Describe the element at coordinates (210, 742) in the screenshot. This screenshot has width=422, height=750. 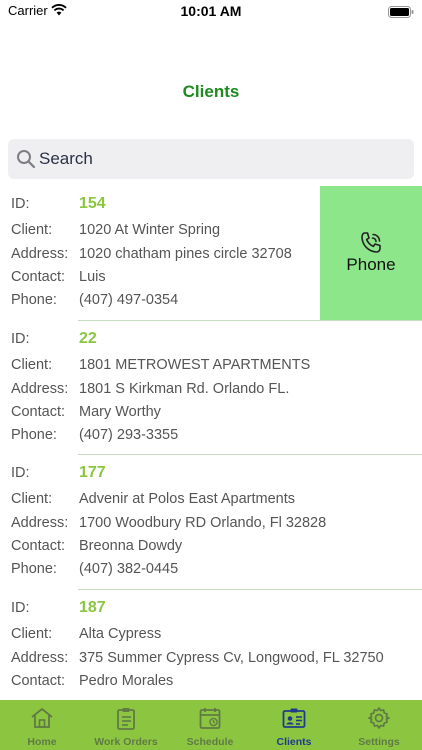
I see `tab-label: Schedule` at that location.